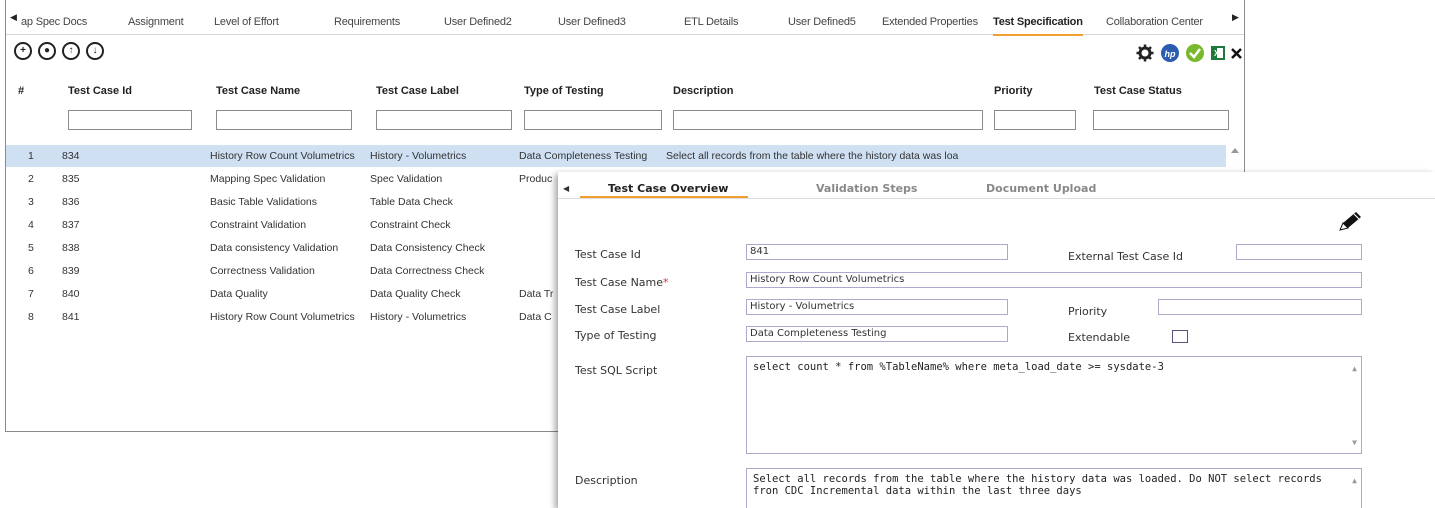 The image size is (1435, 508). What do you see at coordinates (616, 335) in the screenshot?
I see `label-type-of-testing: Type of Testing` at bounding box center [616, 335].